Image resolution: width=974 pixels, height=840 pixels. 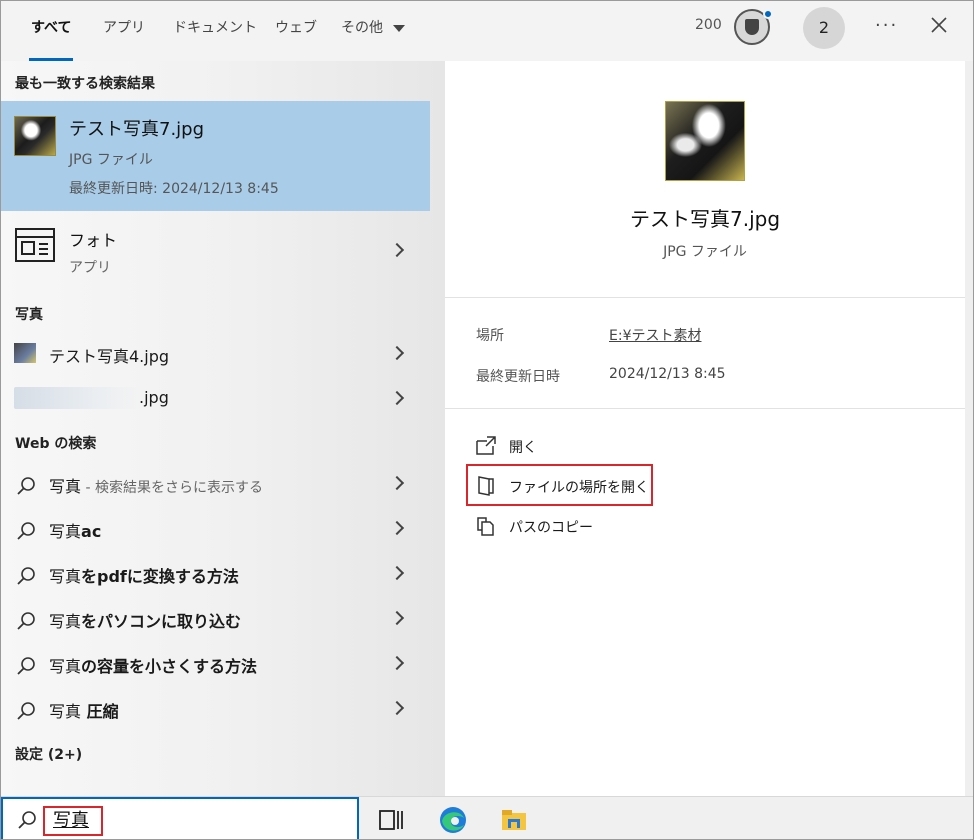 What do you see at coordinates (514, 820) in the screenshot?
I see `file-explorer-icon` at bounding box center [514, 820].